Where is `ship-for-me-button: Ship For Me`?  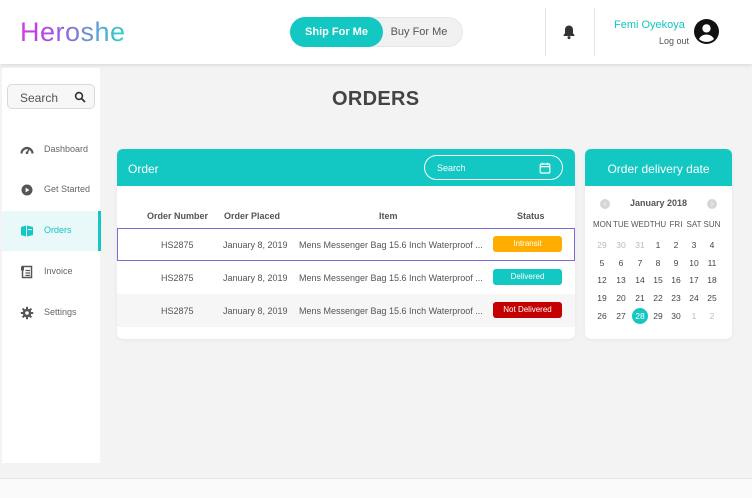
ship-for-me-button: Ship For Me is located at coordinates (336, 32).